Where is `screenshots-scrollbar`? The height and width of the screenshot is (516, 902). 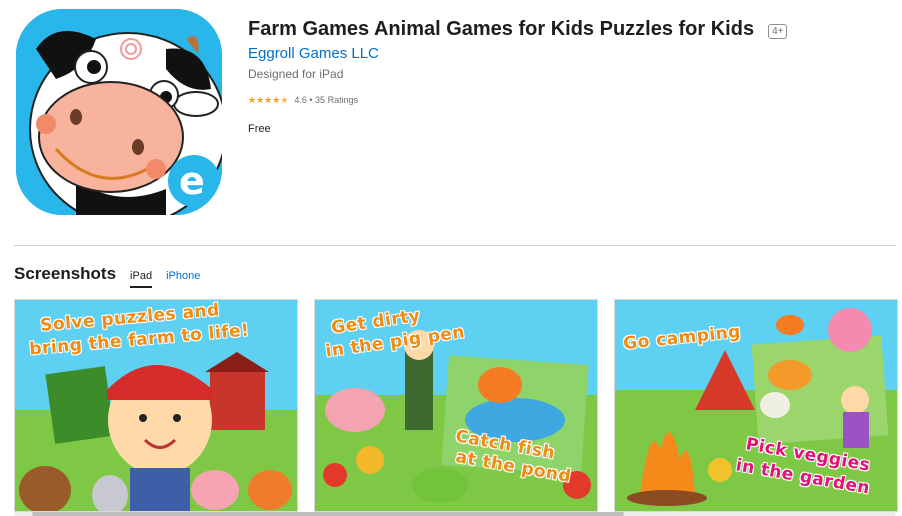 screenshots-scrollbar is located at coordinates (455, 514).